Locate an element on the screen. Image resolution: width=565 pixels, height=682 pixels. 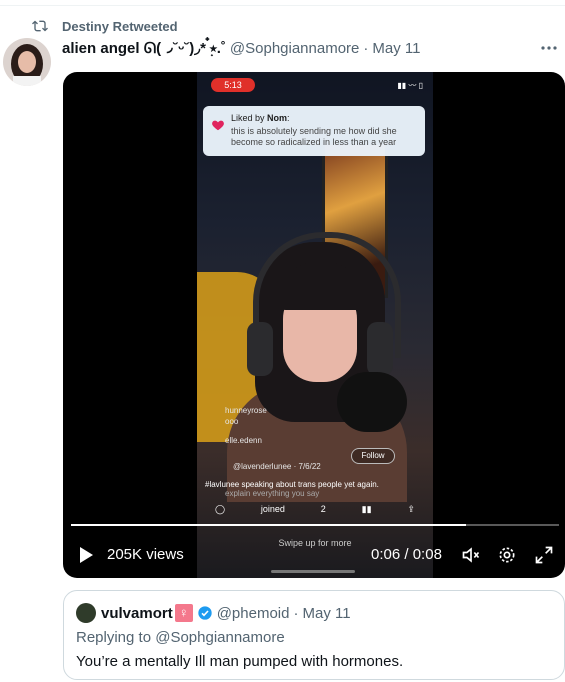
volume-muted-icon is located at coordinates (471, 555).